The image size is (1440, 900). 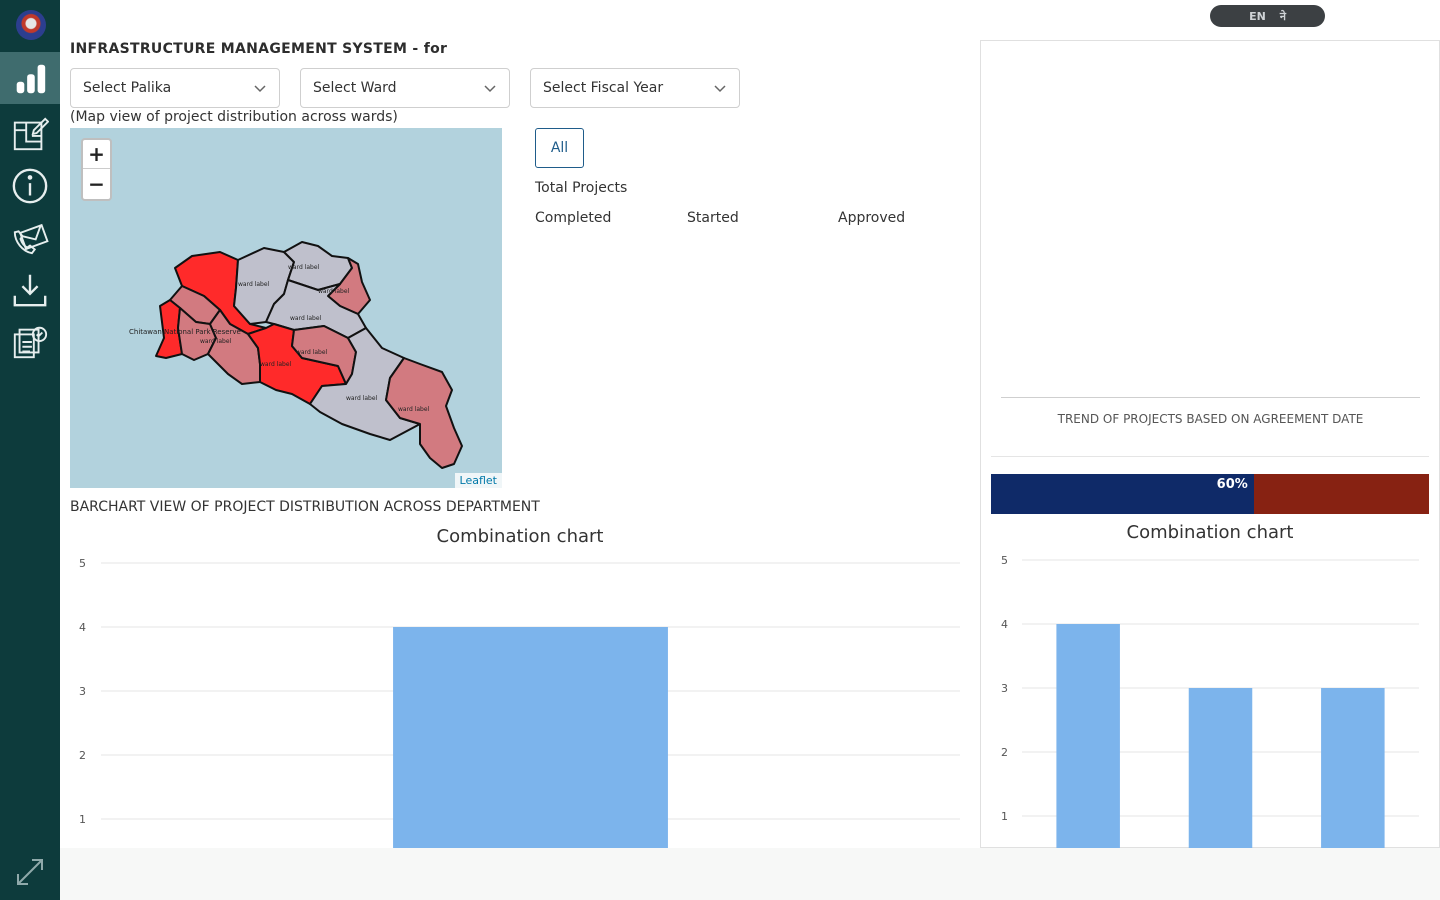 I want to click on zoom-in-button: +, so click(x=96, y=154).